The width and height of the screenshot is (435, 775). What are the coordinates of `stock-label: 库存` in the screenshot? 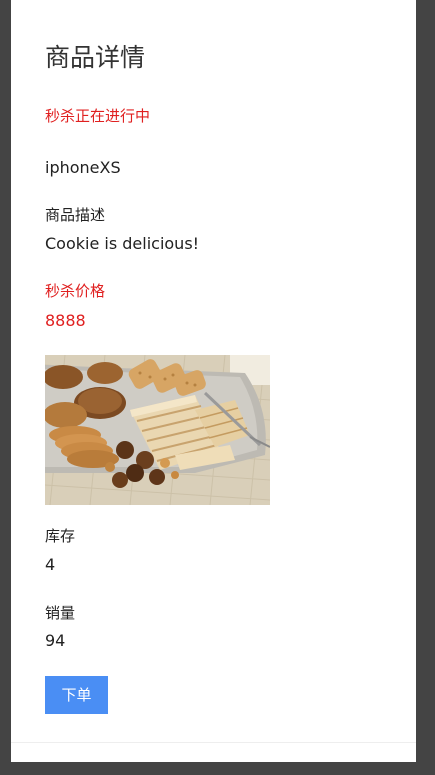 It's located at (60, 536).